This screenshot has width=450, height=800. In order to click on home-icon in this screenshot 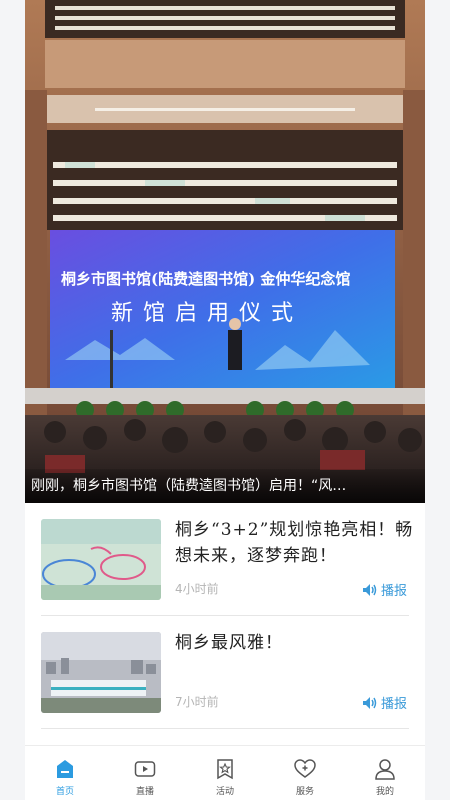, I will do `click(65, 769)`.